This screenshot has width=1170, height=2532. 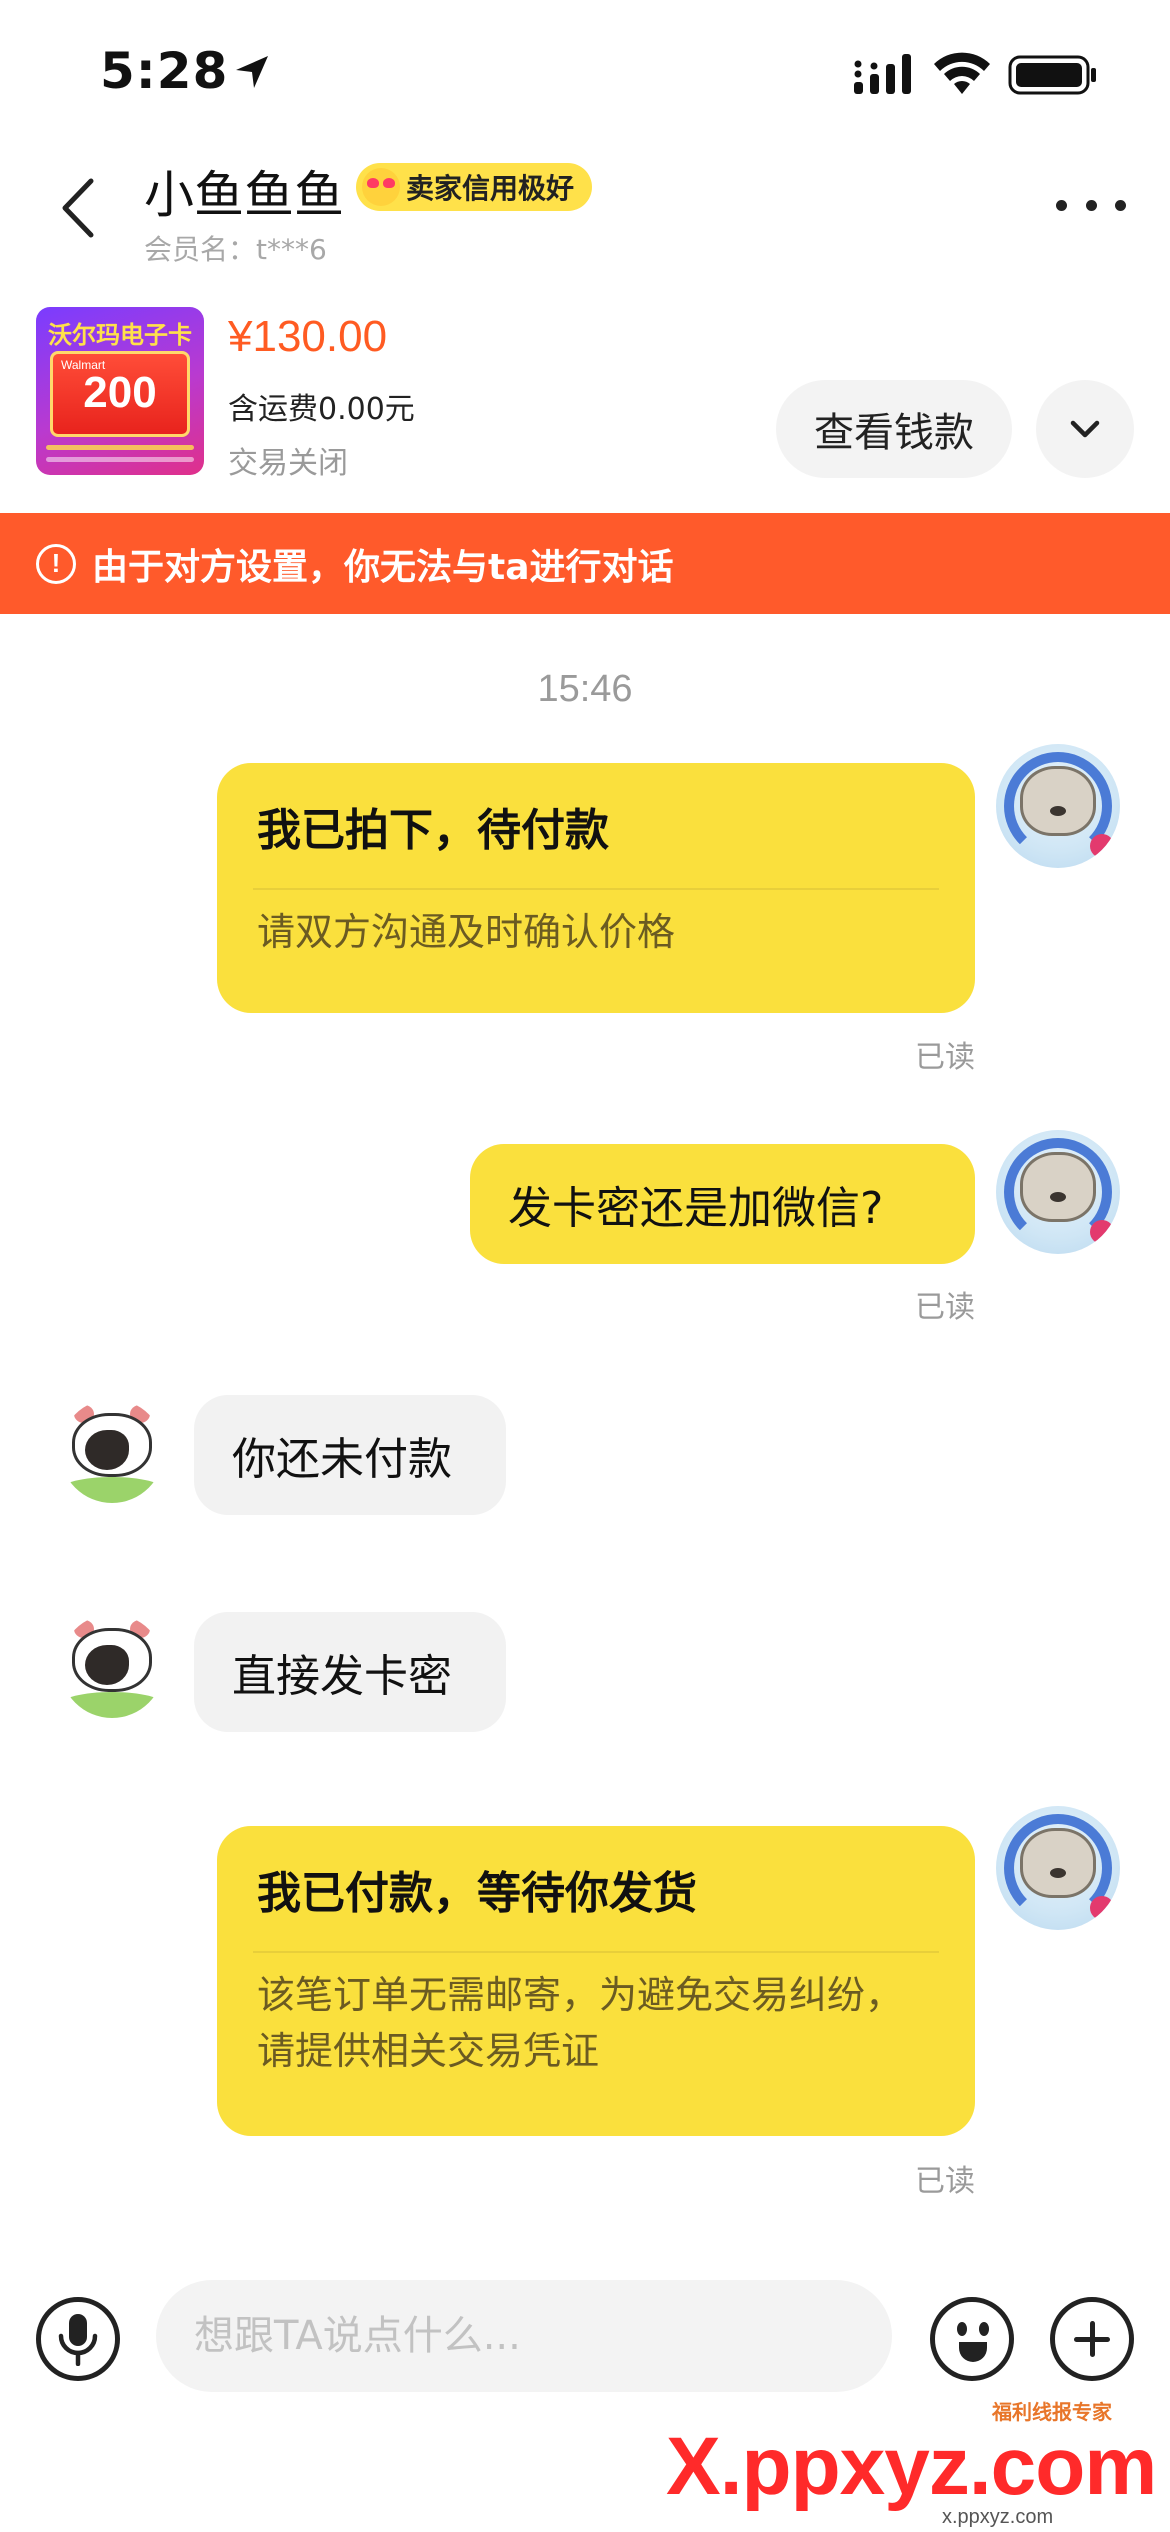 I want to click on microphone-icon, so click(x=78, y=2340).